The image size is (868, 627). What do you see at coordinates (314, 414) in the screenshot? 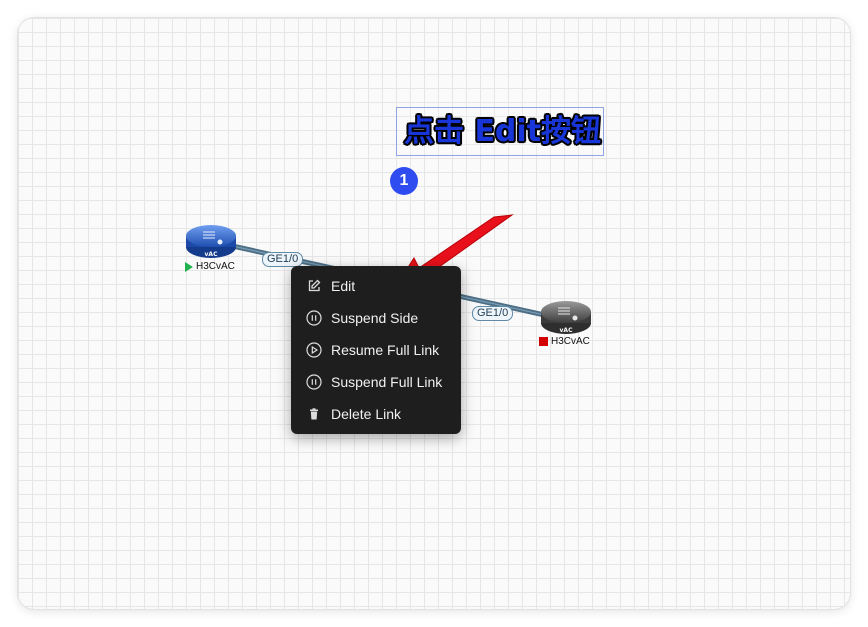
I see `trash-icon` at bounding box center [314, 414].